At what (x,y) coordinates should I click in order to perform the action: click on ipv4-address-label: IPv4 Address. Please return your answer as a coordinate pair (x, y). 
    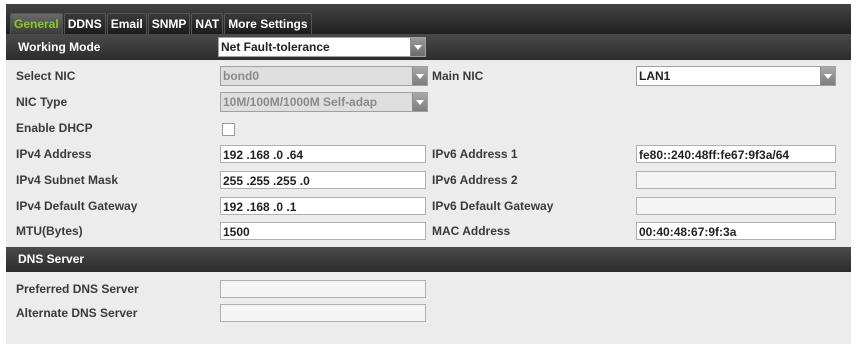
    Looking at the image, I should click on (54, 154).